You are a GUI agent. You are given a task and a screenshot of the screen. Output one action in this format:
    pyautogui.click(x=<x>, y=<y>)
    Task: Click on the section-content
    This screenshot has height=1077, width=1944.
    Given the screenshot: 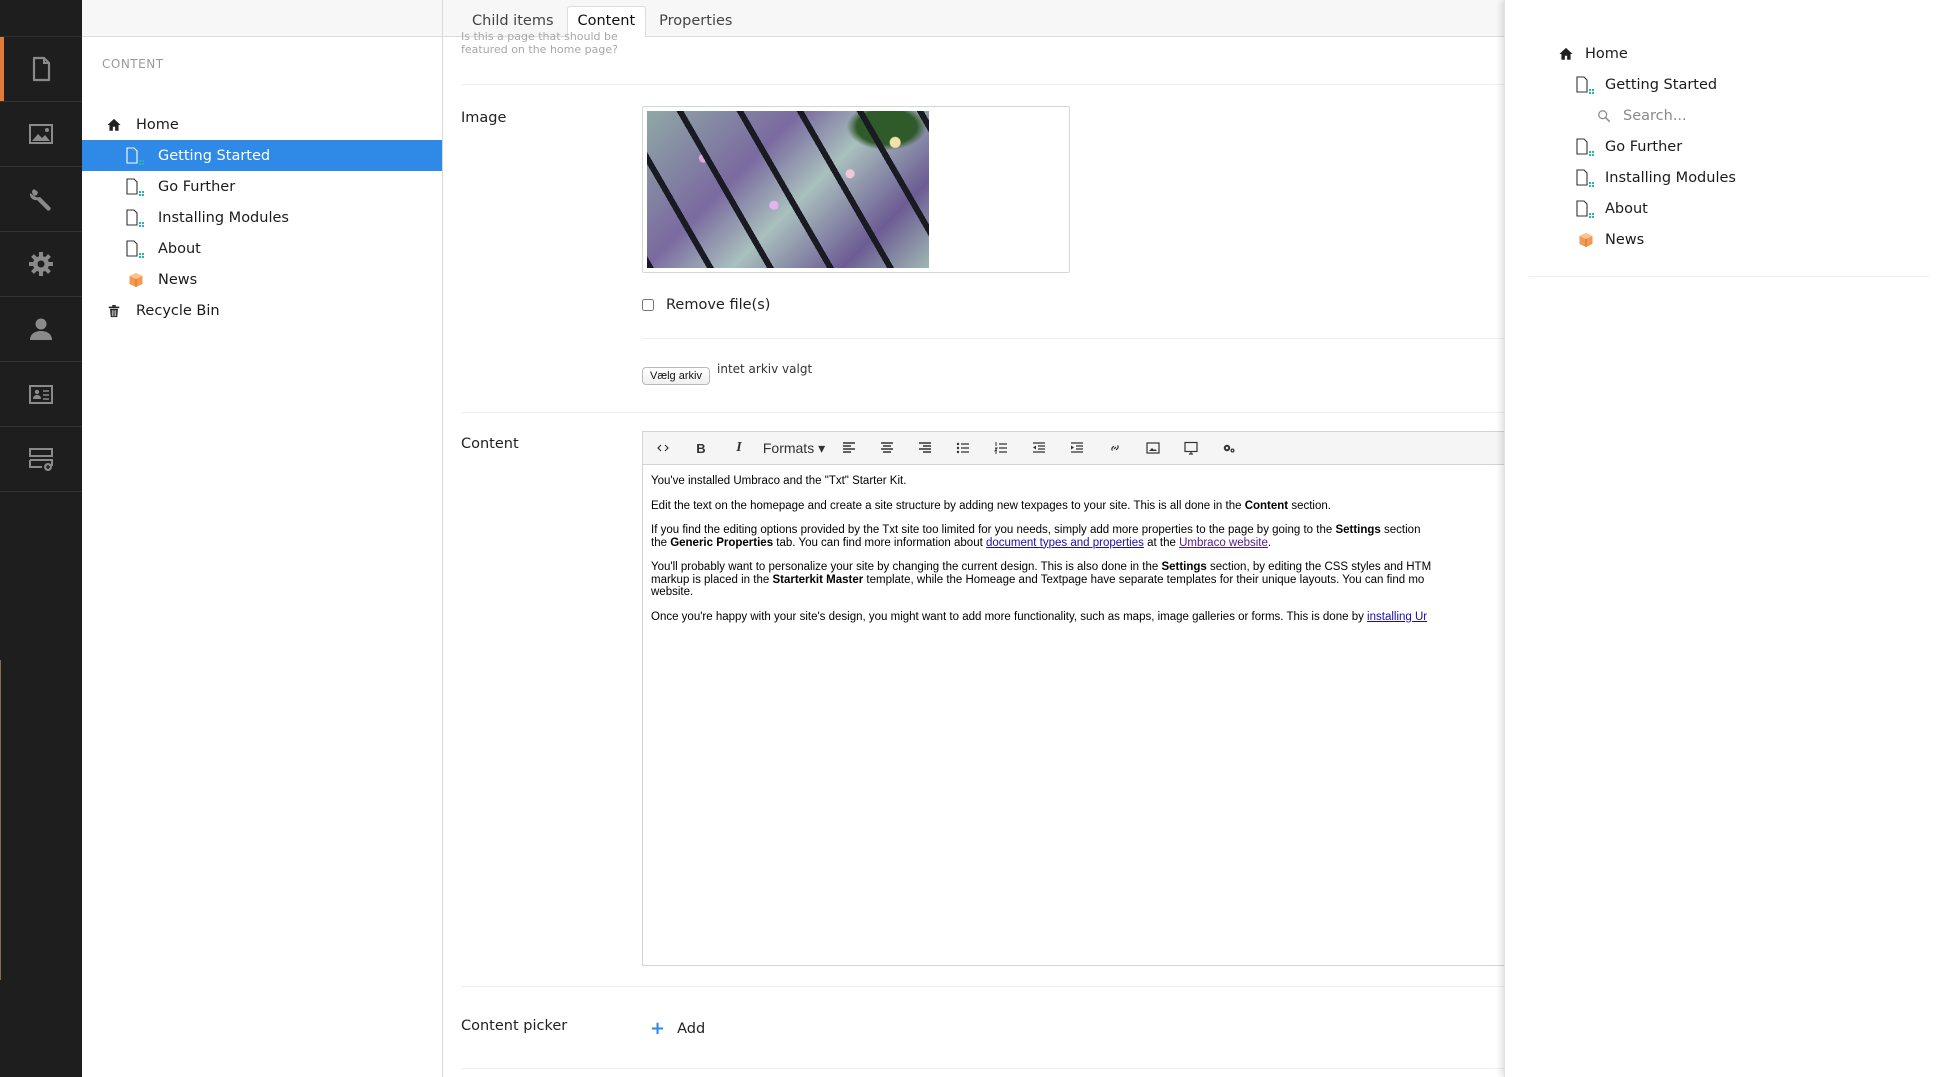 What is the action you would take?
    pyautogui.click(x=41, y=69)
    